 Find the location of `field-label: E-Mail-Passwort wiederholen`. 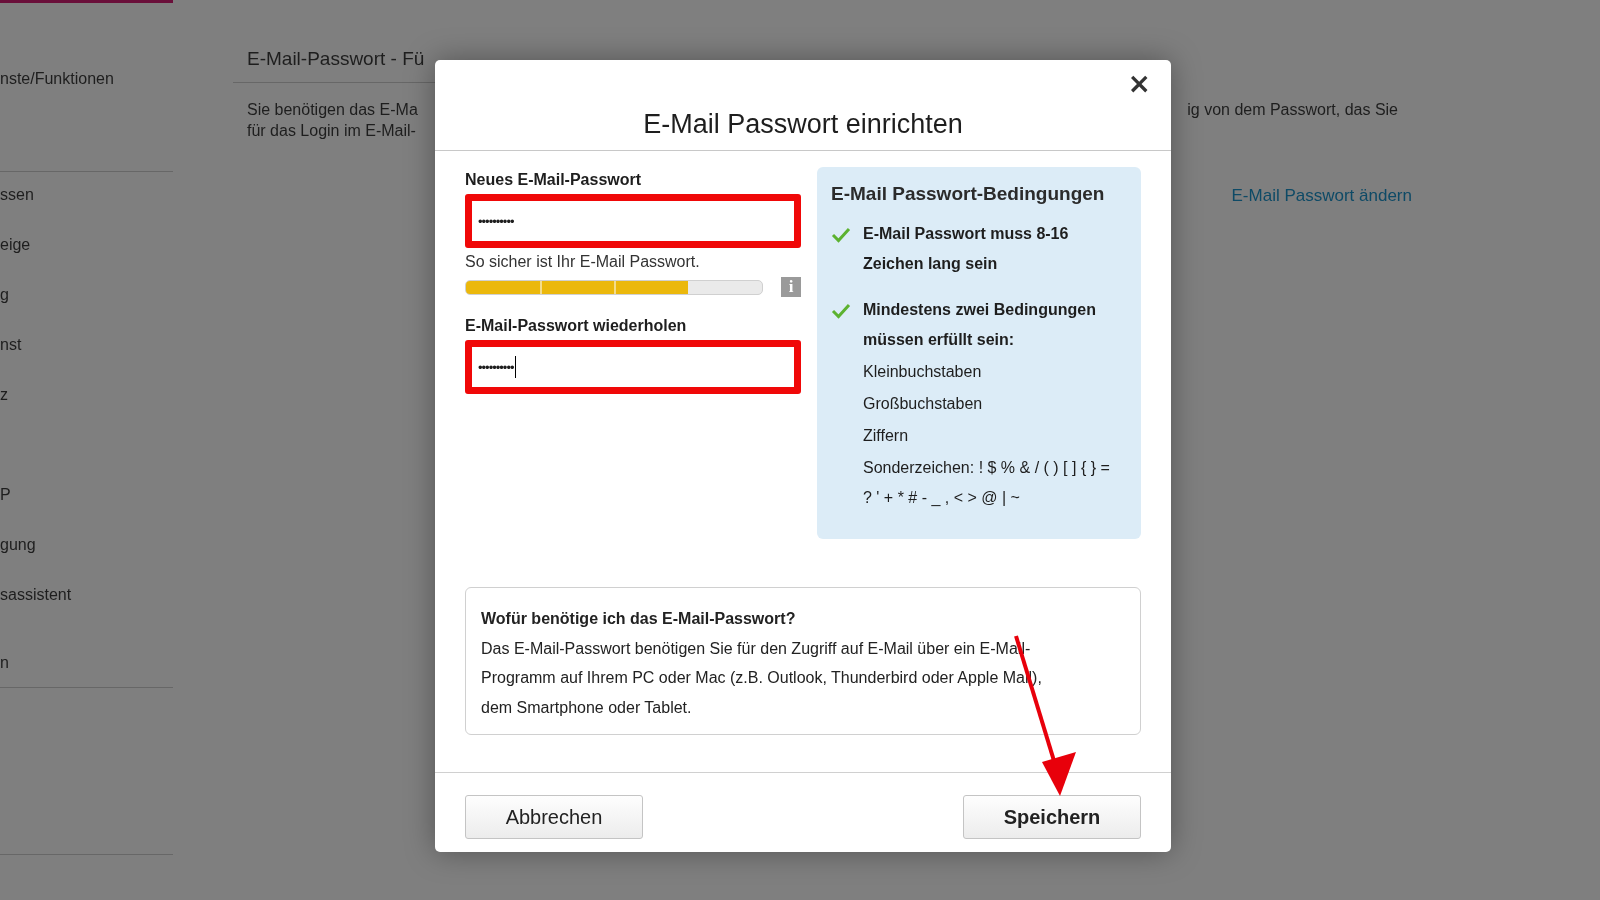

field-label: E-Mail-Passwort wiederholen is located at coordinates (576, 326).